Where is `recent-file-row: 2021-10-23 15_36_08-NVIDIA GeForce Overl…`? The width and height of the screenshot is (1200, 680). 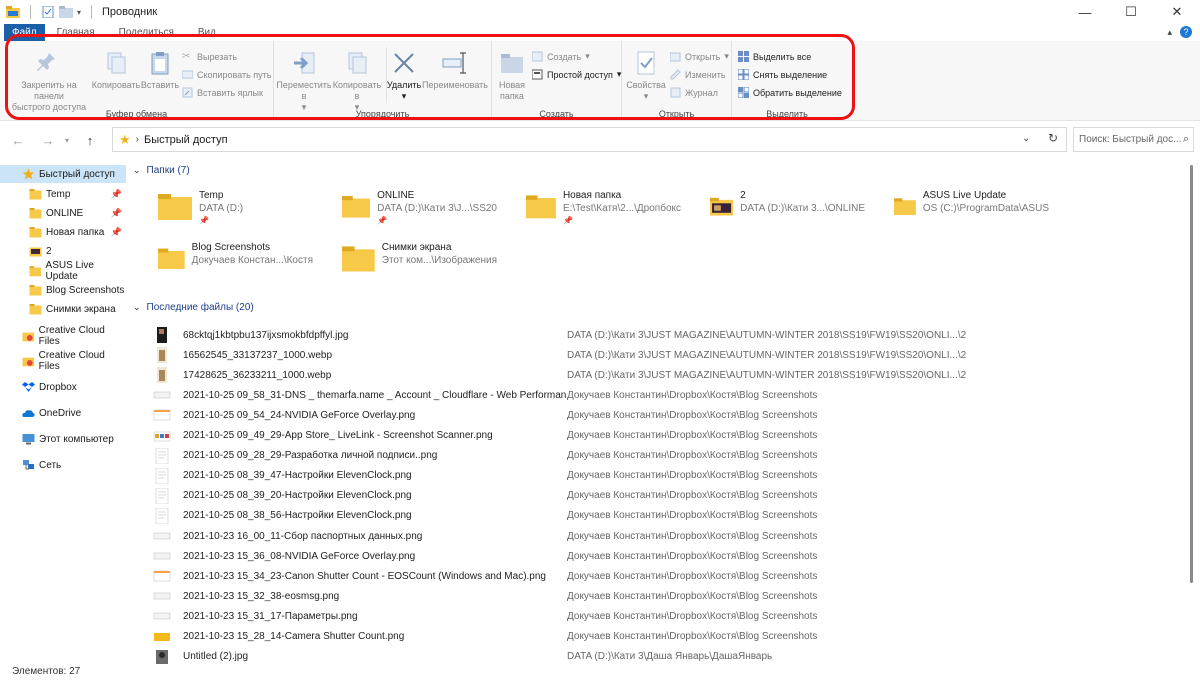
recent-file-row: 2021-10-23 15_36_08-NVIDIA GeForce Overl… is located at coordinates (668, 556).